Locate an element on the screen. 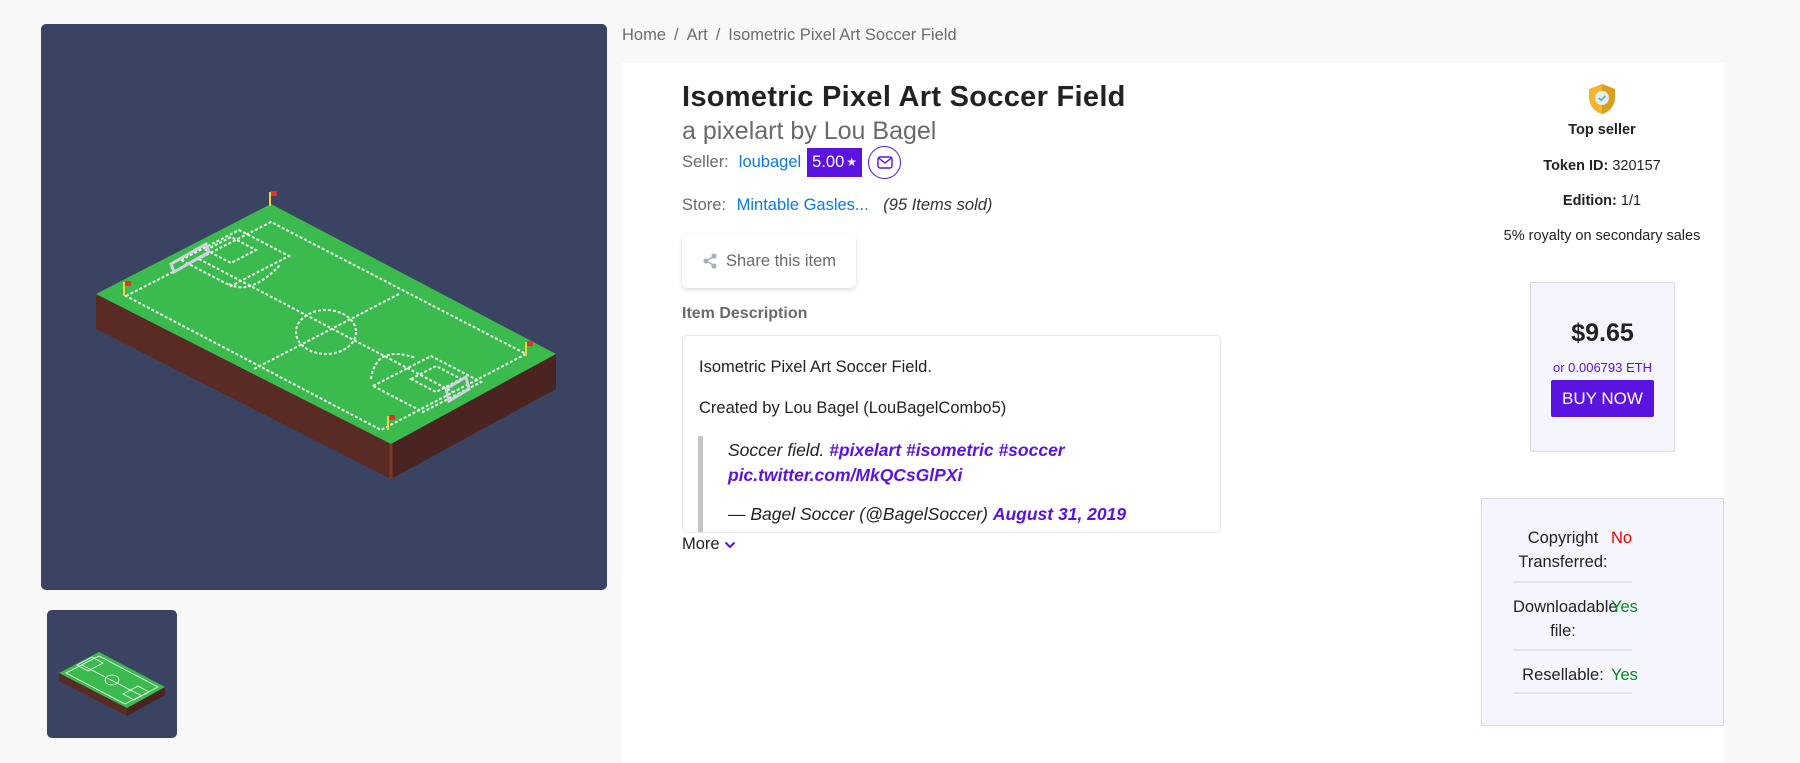  royalty-info: 5% royalty on secondary sales is located at coordinates (1602, 236).